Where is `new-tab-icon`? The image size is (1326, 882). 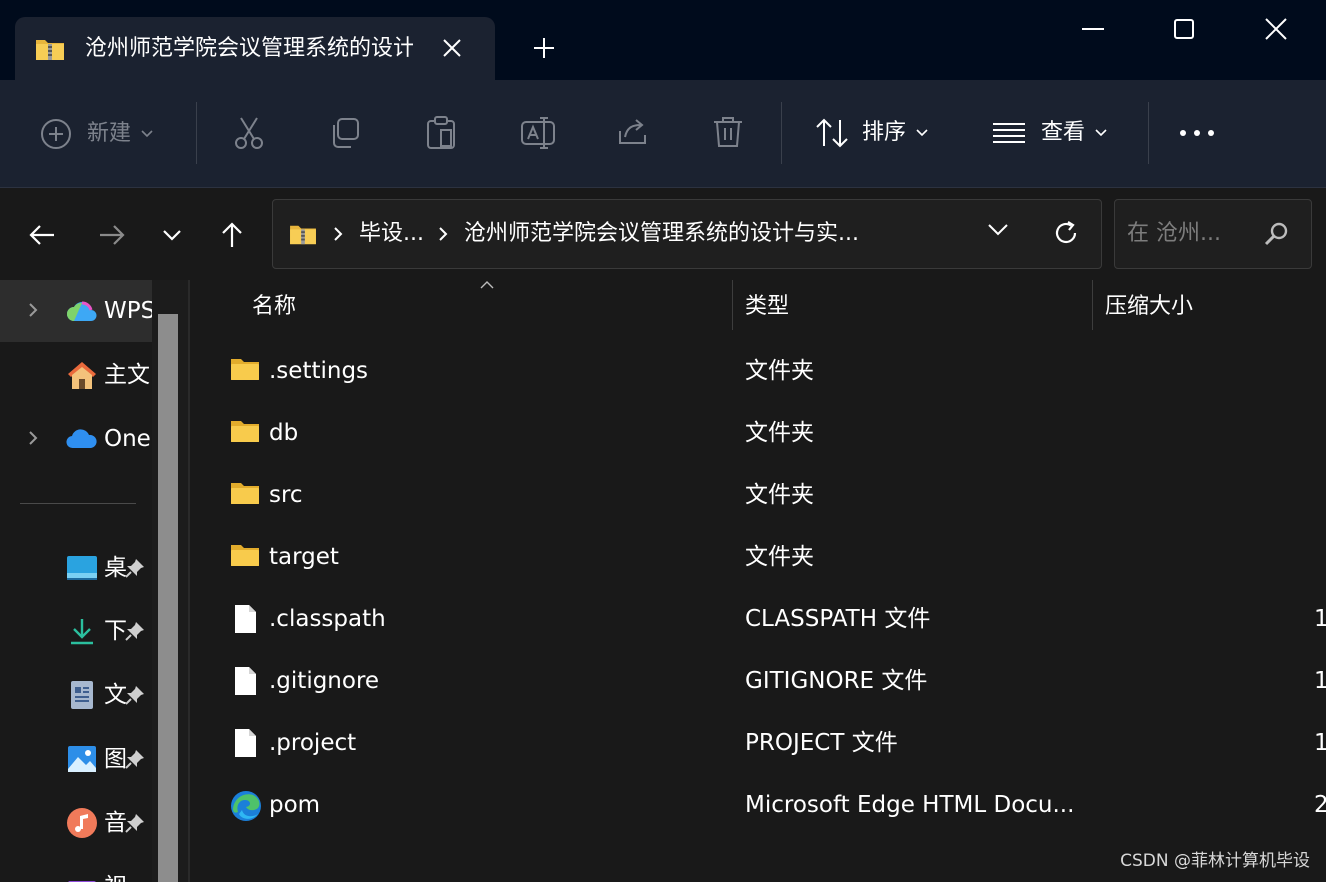
new-tab-icon is located at coordinates (544, 48).